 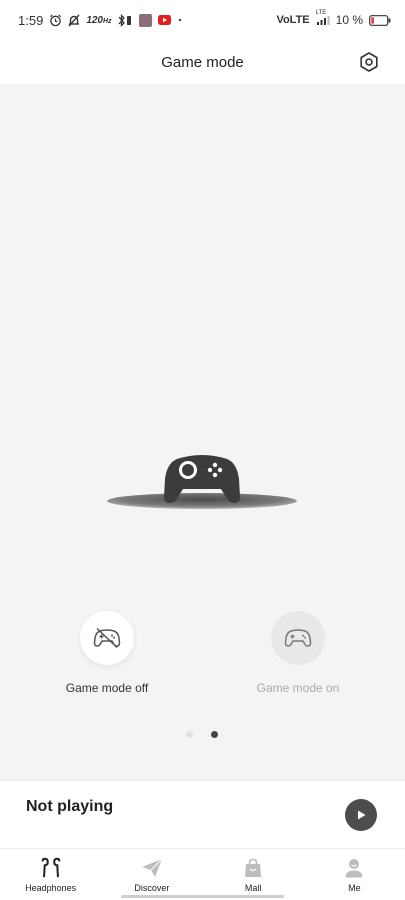 I want to click on game-controller-illustration, so click(x=202, y=482).